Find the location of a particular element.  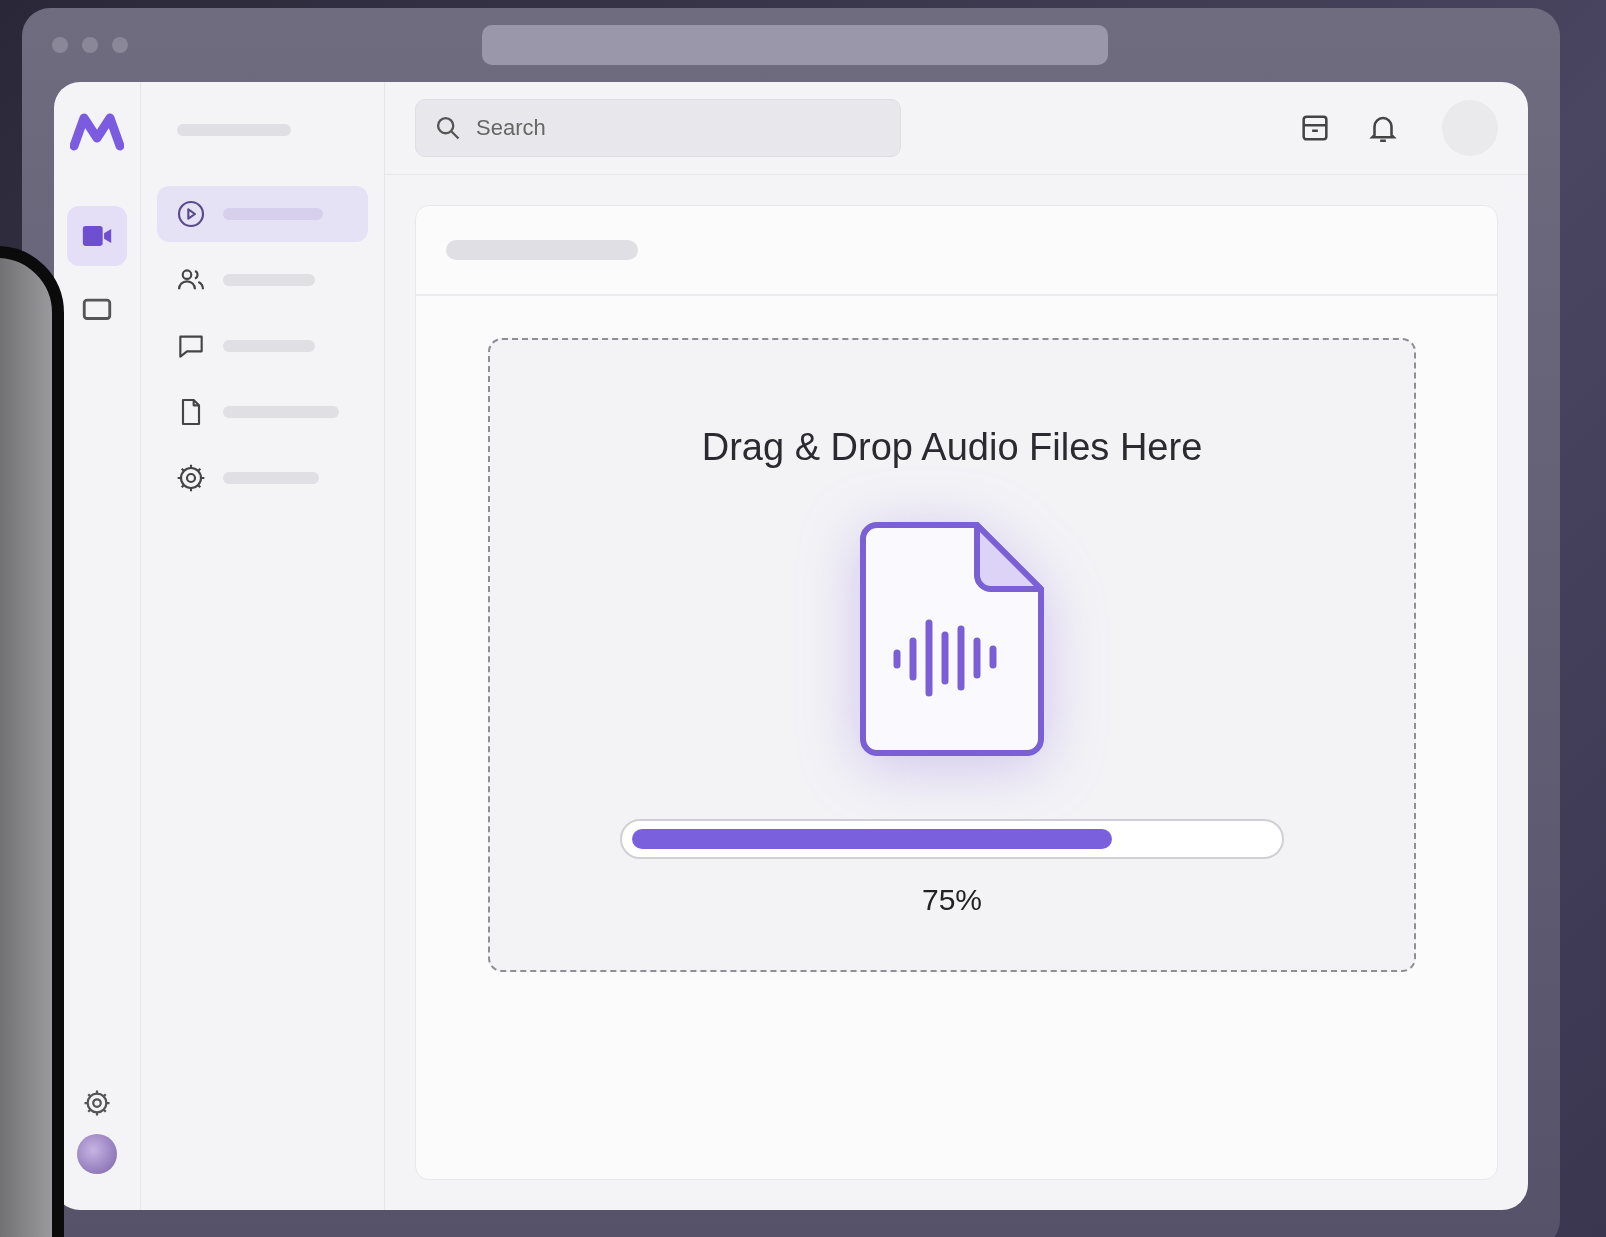

search-input: Search is located at coordinates (678, 128).